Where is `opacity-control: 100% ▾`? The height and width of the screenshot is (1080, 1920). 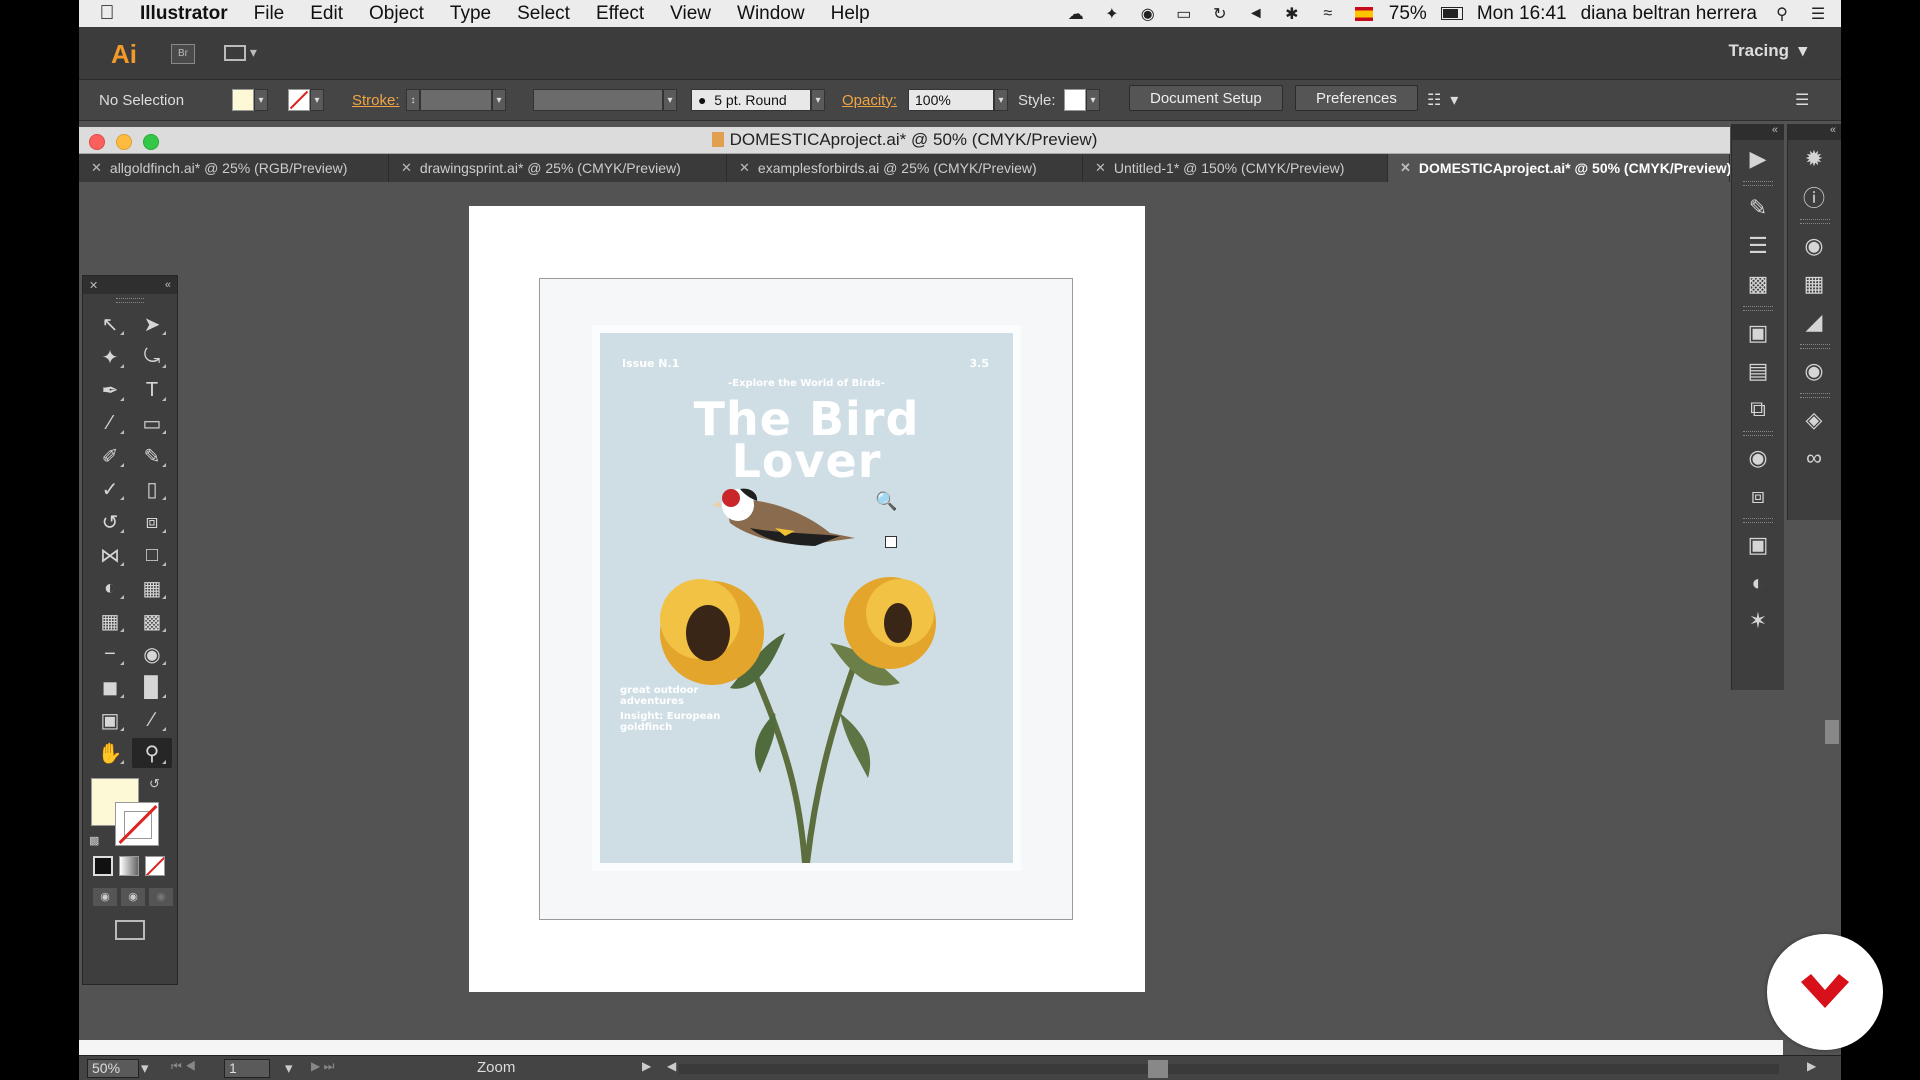
opacity-control: 100% ▾ is located at coordinates (958, 100).